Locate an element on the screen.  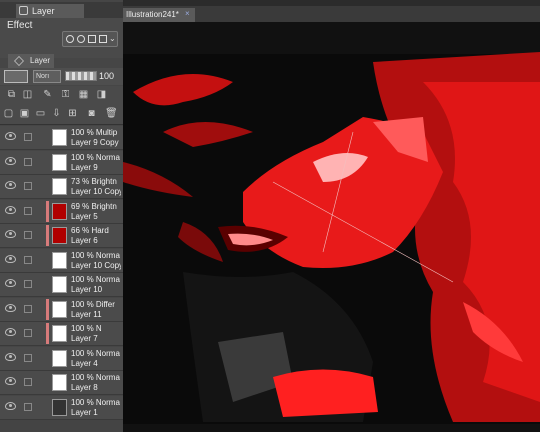
layer-row: 100 % Norma Layer 1 is located at coordinates (61, 407).